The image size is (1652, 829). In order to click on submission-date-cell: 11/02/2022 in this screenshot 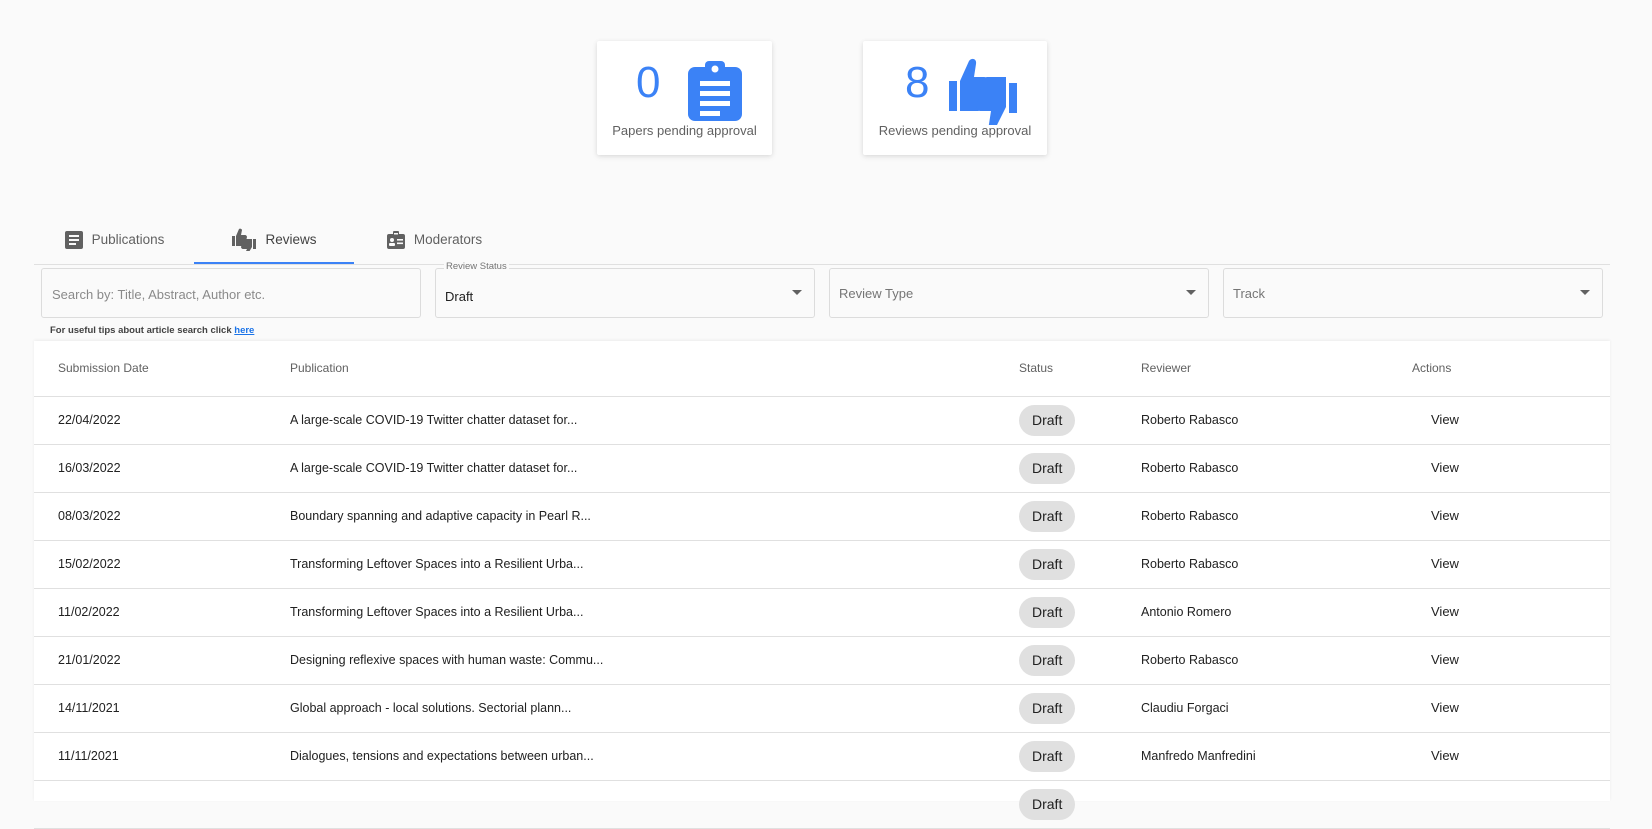, I will do `click(89, 612)`.